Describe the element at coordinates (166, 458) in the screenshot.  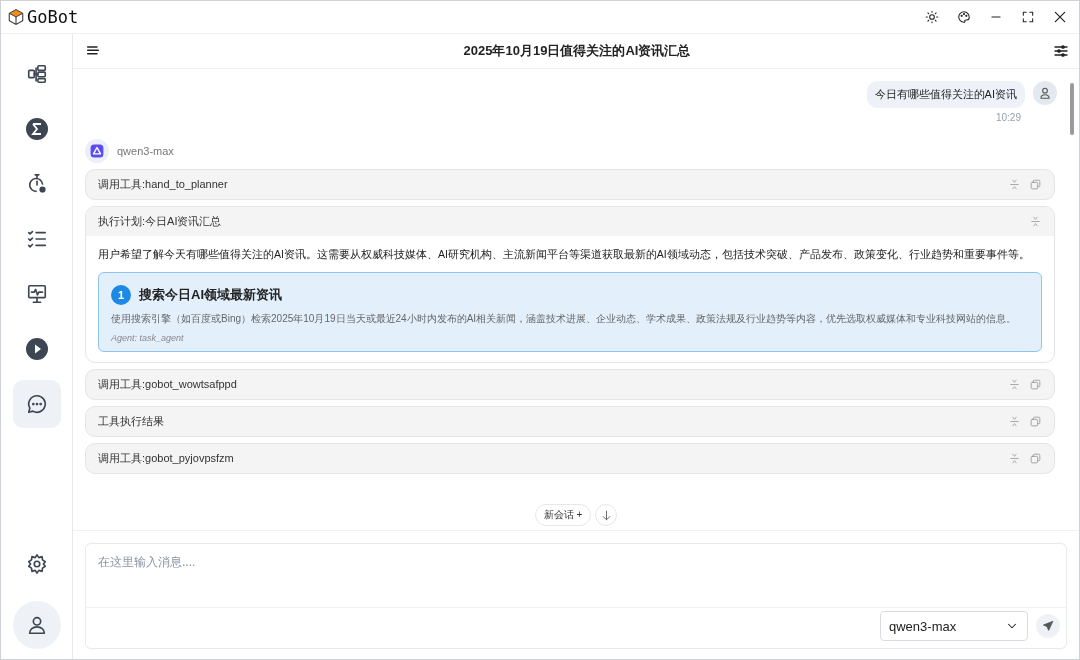
I see `tool-call-title: 调用工具:gobot_pyjovpsfzm` at that location.